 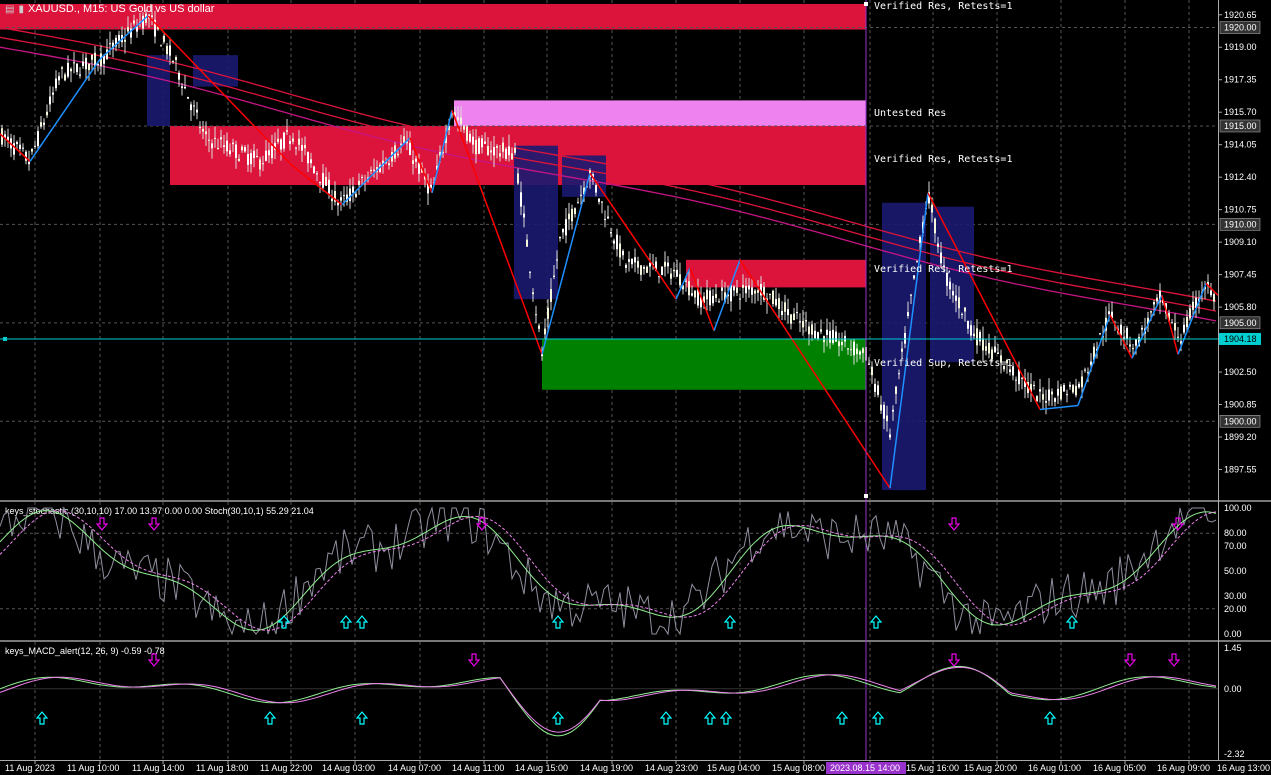 I want to click on session-box, so click(x=158, y=90).